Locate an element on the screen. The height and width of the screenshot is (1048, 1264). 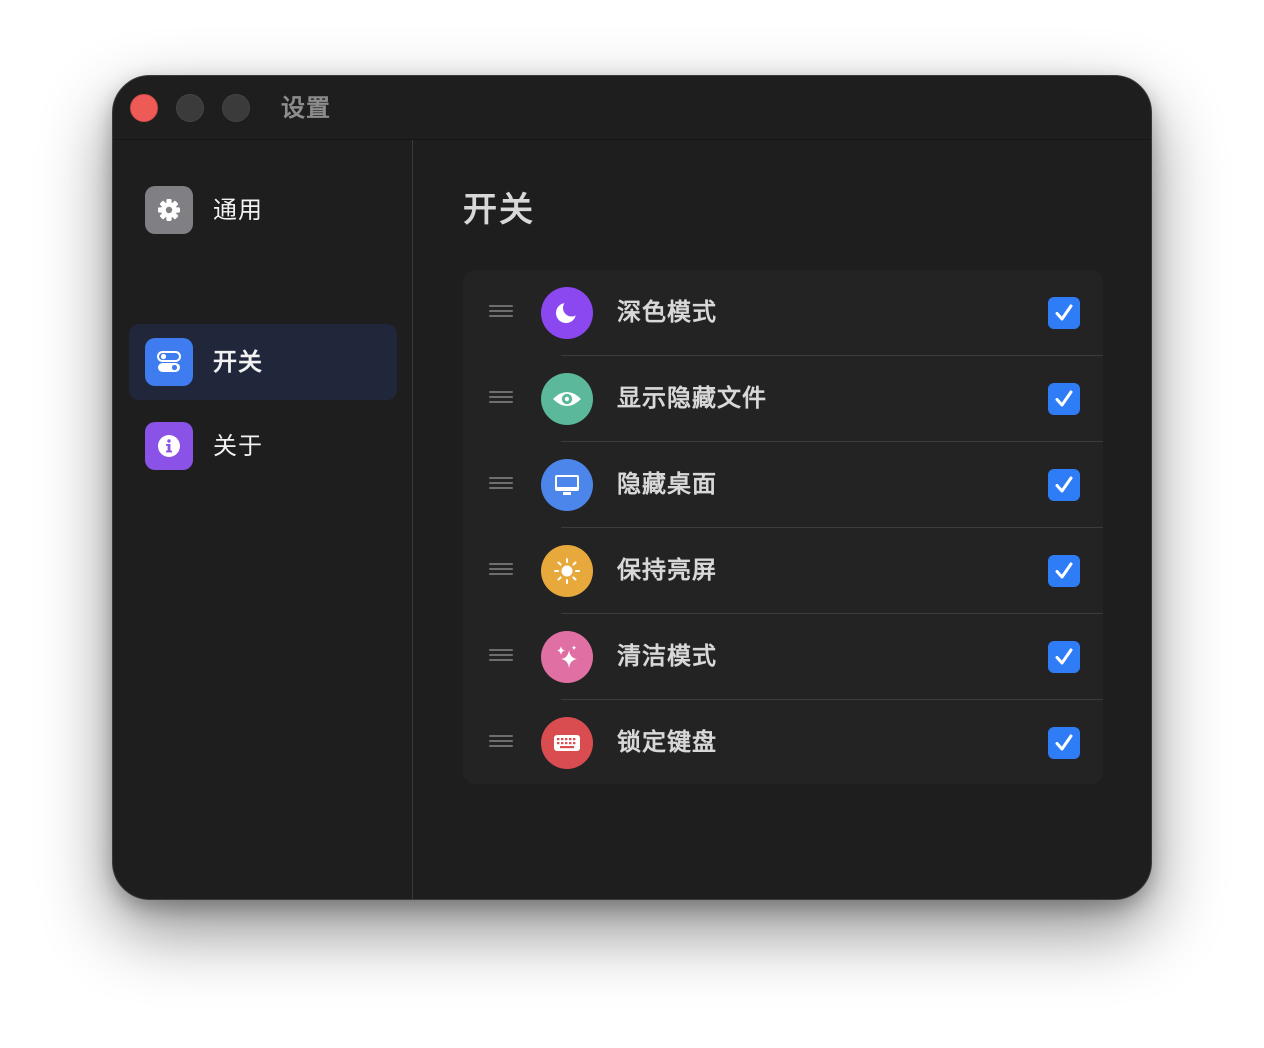
list-item-dark-mode: 深色模式 is located at coordinates (783, 313).